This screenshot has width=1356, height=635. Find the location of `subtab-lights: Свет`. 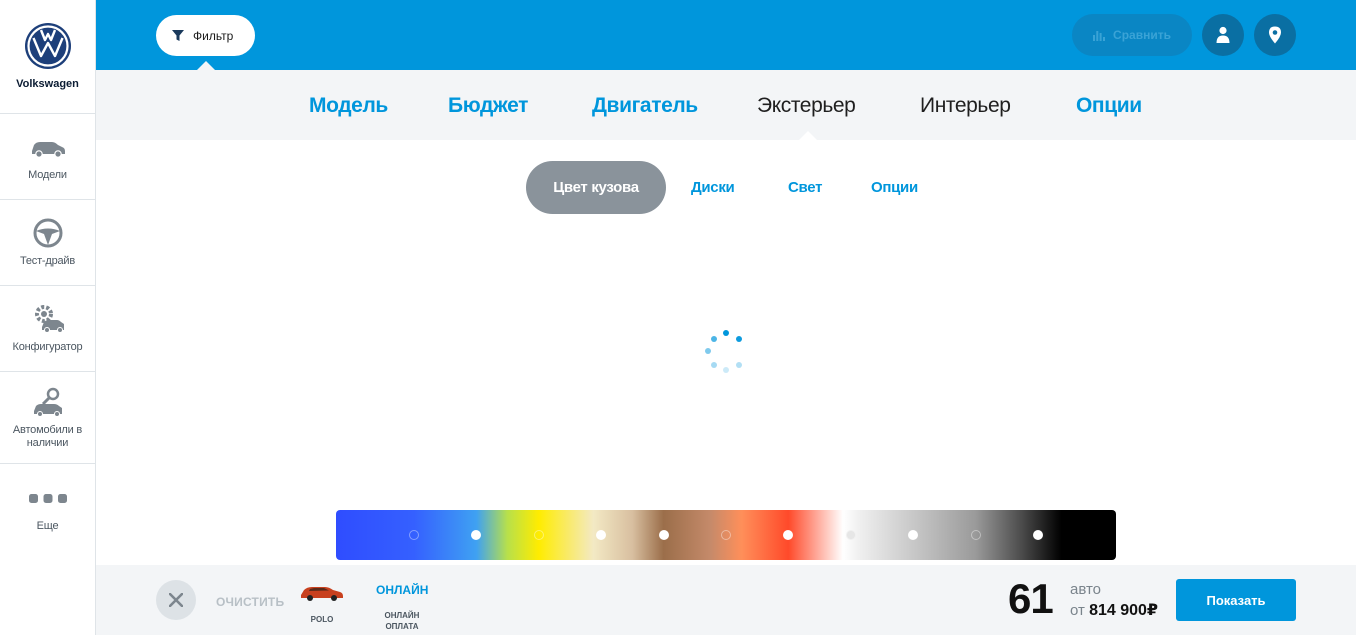

subtab-lights: Свет is located at coordinates (805, 187).